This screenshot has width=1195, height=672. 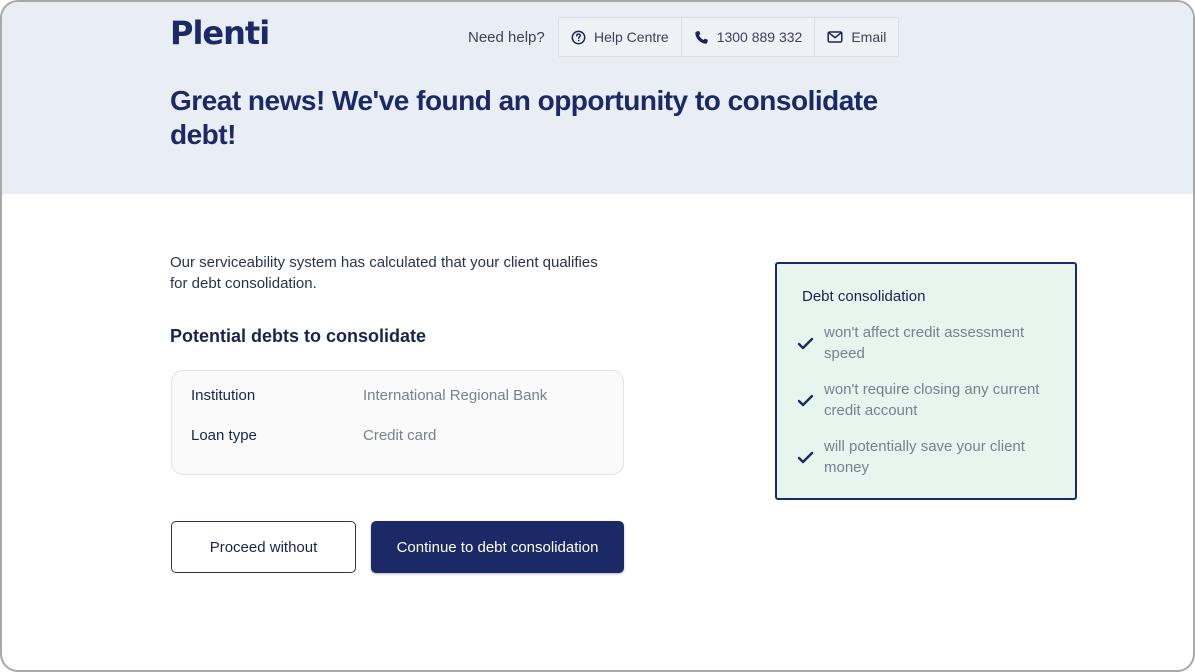 What do you see at coordinates (864, 296) in the screenshot?
I see `panel-title: Debt consolidation` at bounding box center [864, 296].